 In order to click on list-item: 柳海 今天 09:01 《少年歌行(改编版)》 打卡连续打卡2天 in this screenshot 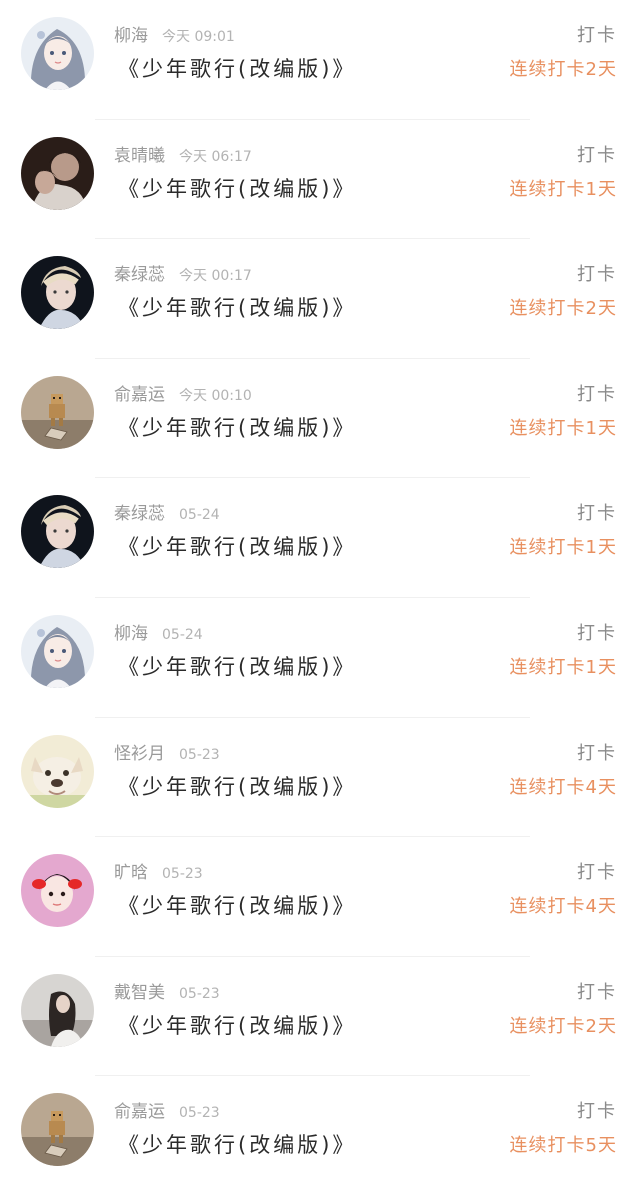, I will do `click(320, 60)`.